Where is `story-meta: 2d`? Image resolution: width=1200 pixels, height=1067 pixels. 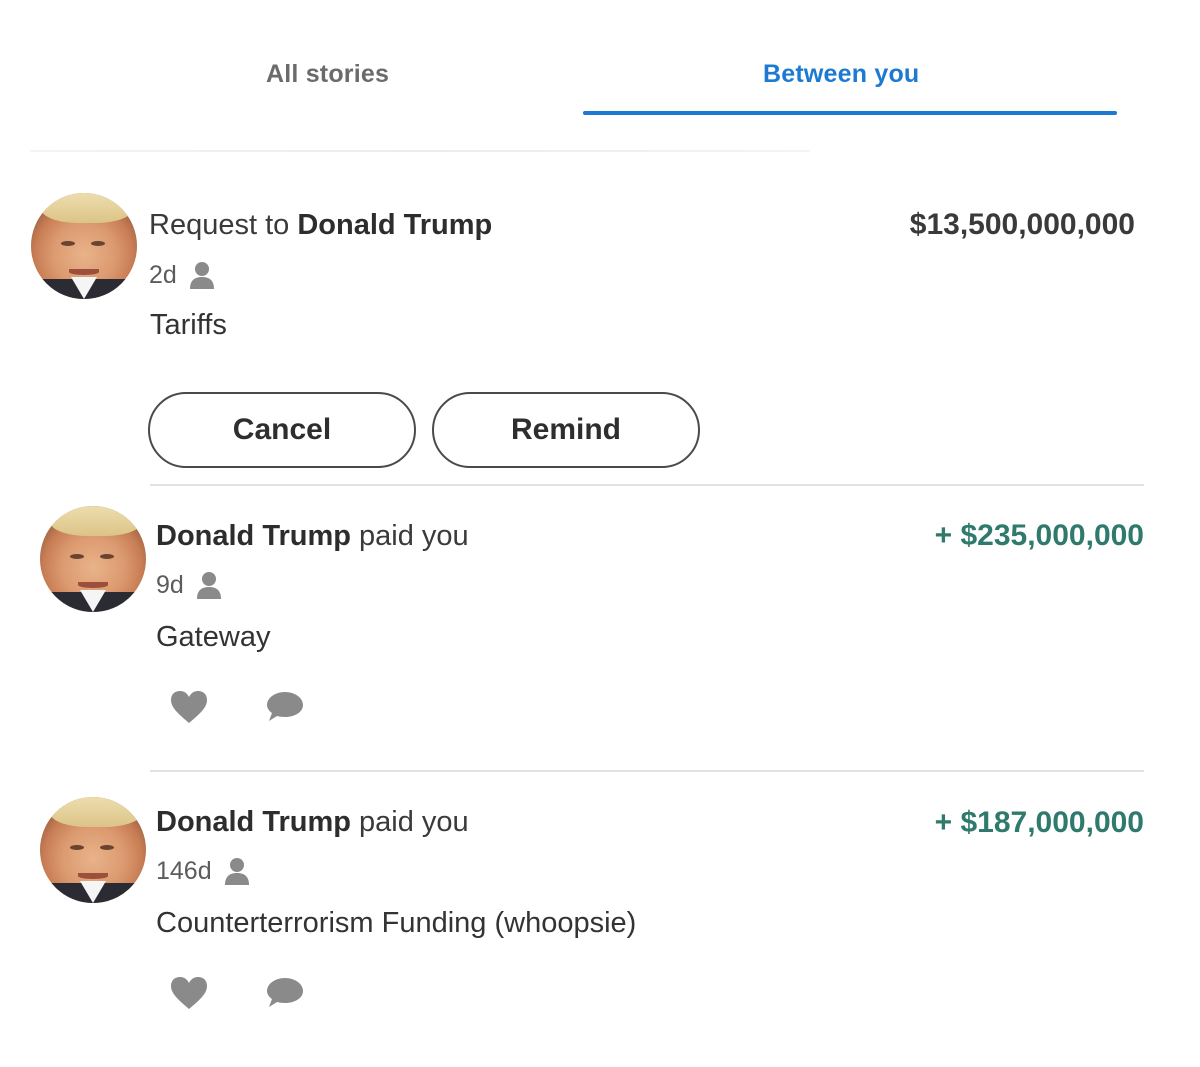
story-meta: 2d is located at coordinates (182, 275).